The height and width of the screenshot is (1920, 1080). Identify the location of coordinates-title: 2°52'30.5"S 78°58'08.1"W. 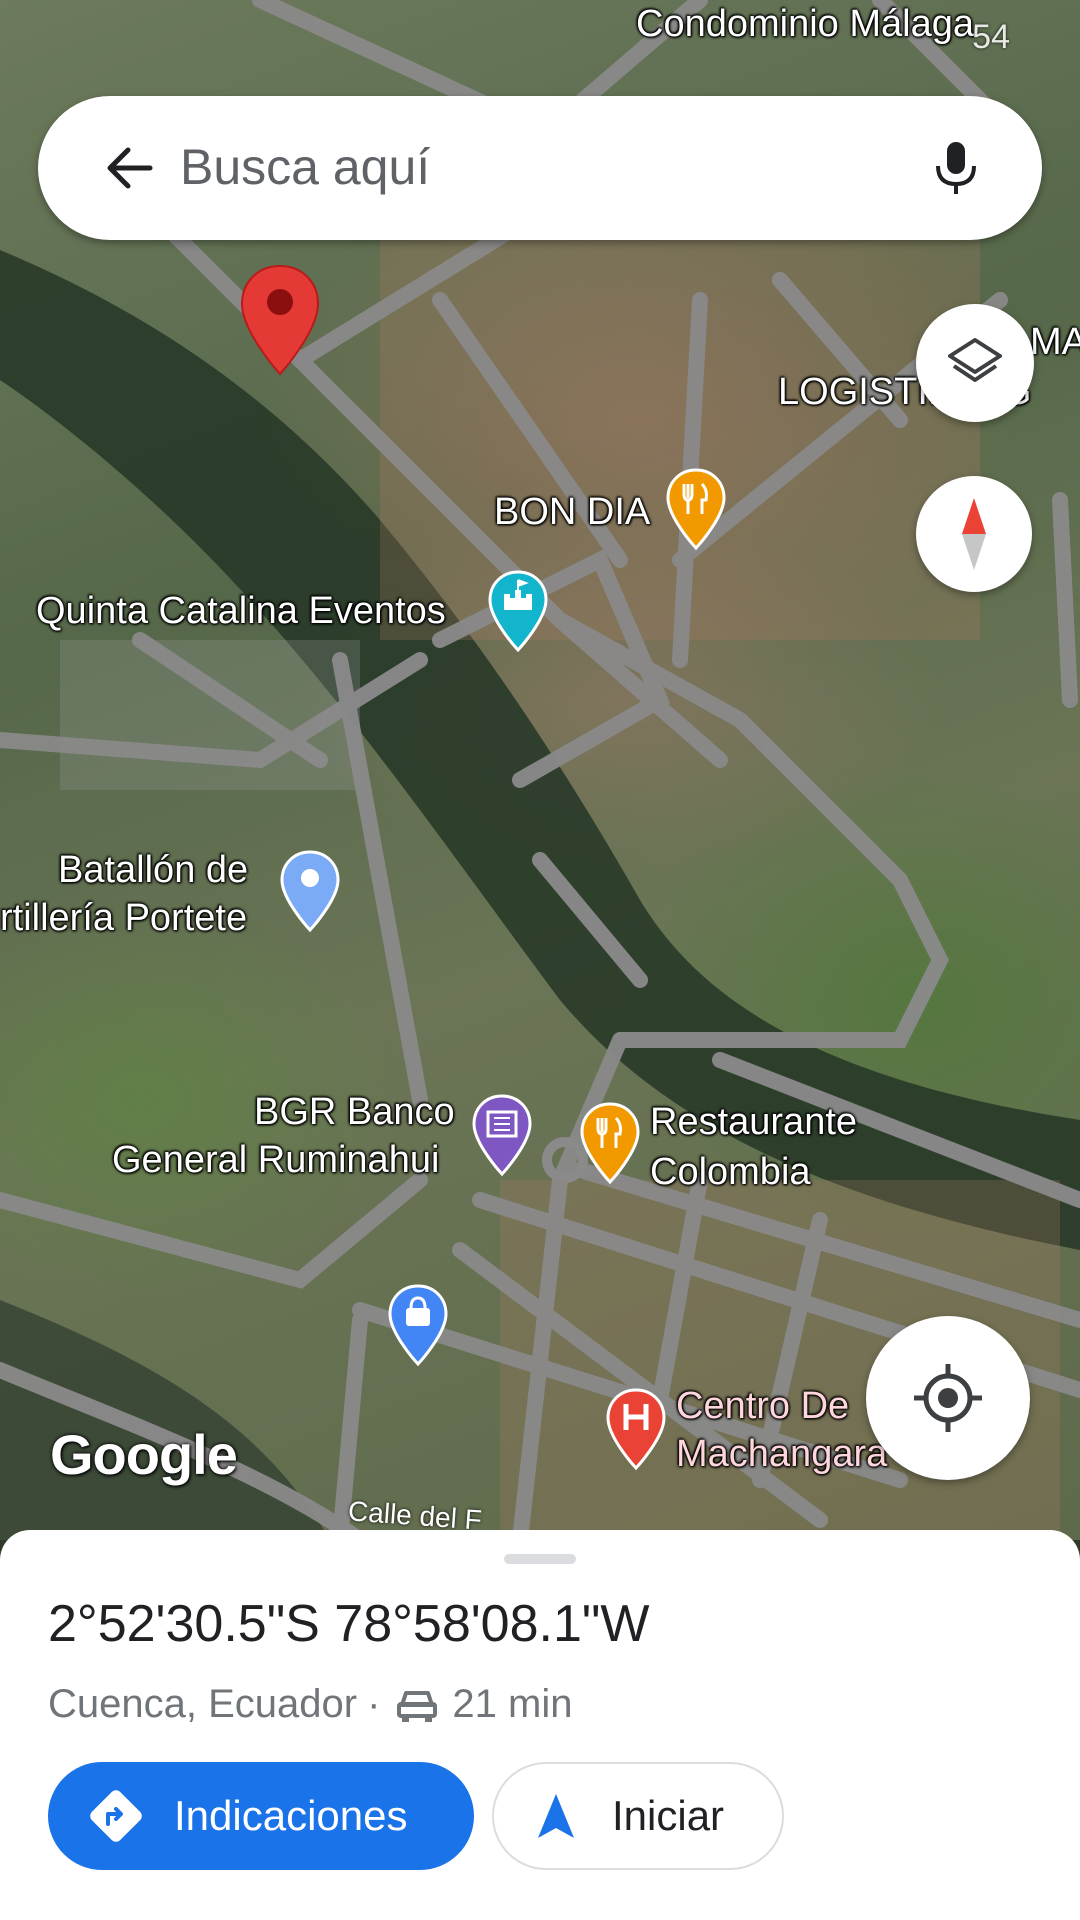
(349, 1624).